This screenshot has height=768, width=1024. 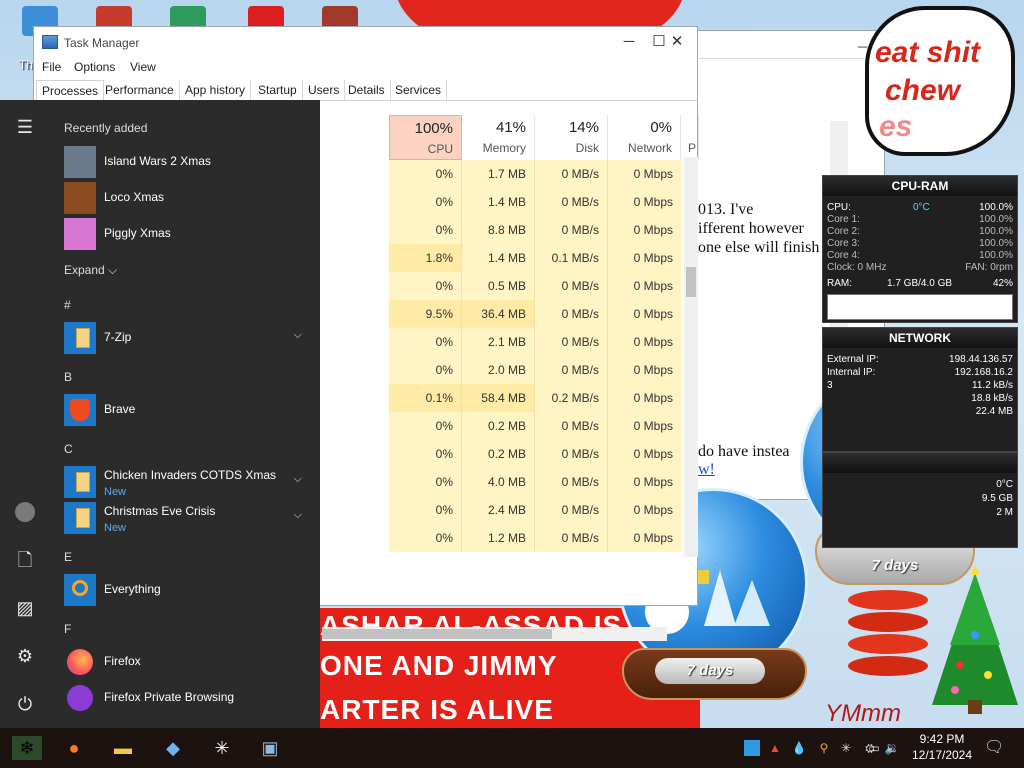 What do you see at coordinates (67, 629) in the screenshot?
I see `group-letter: F` at bounding box center [67, 629].